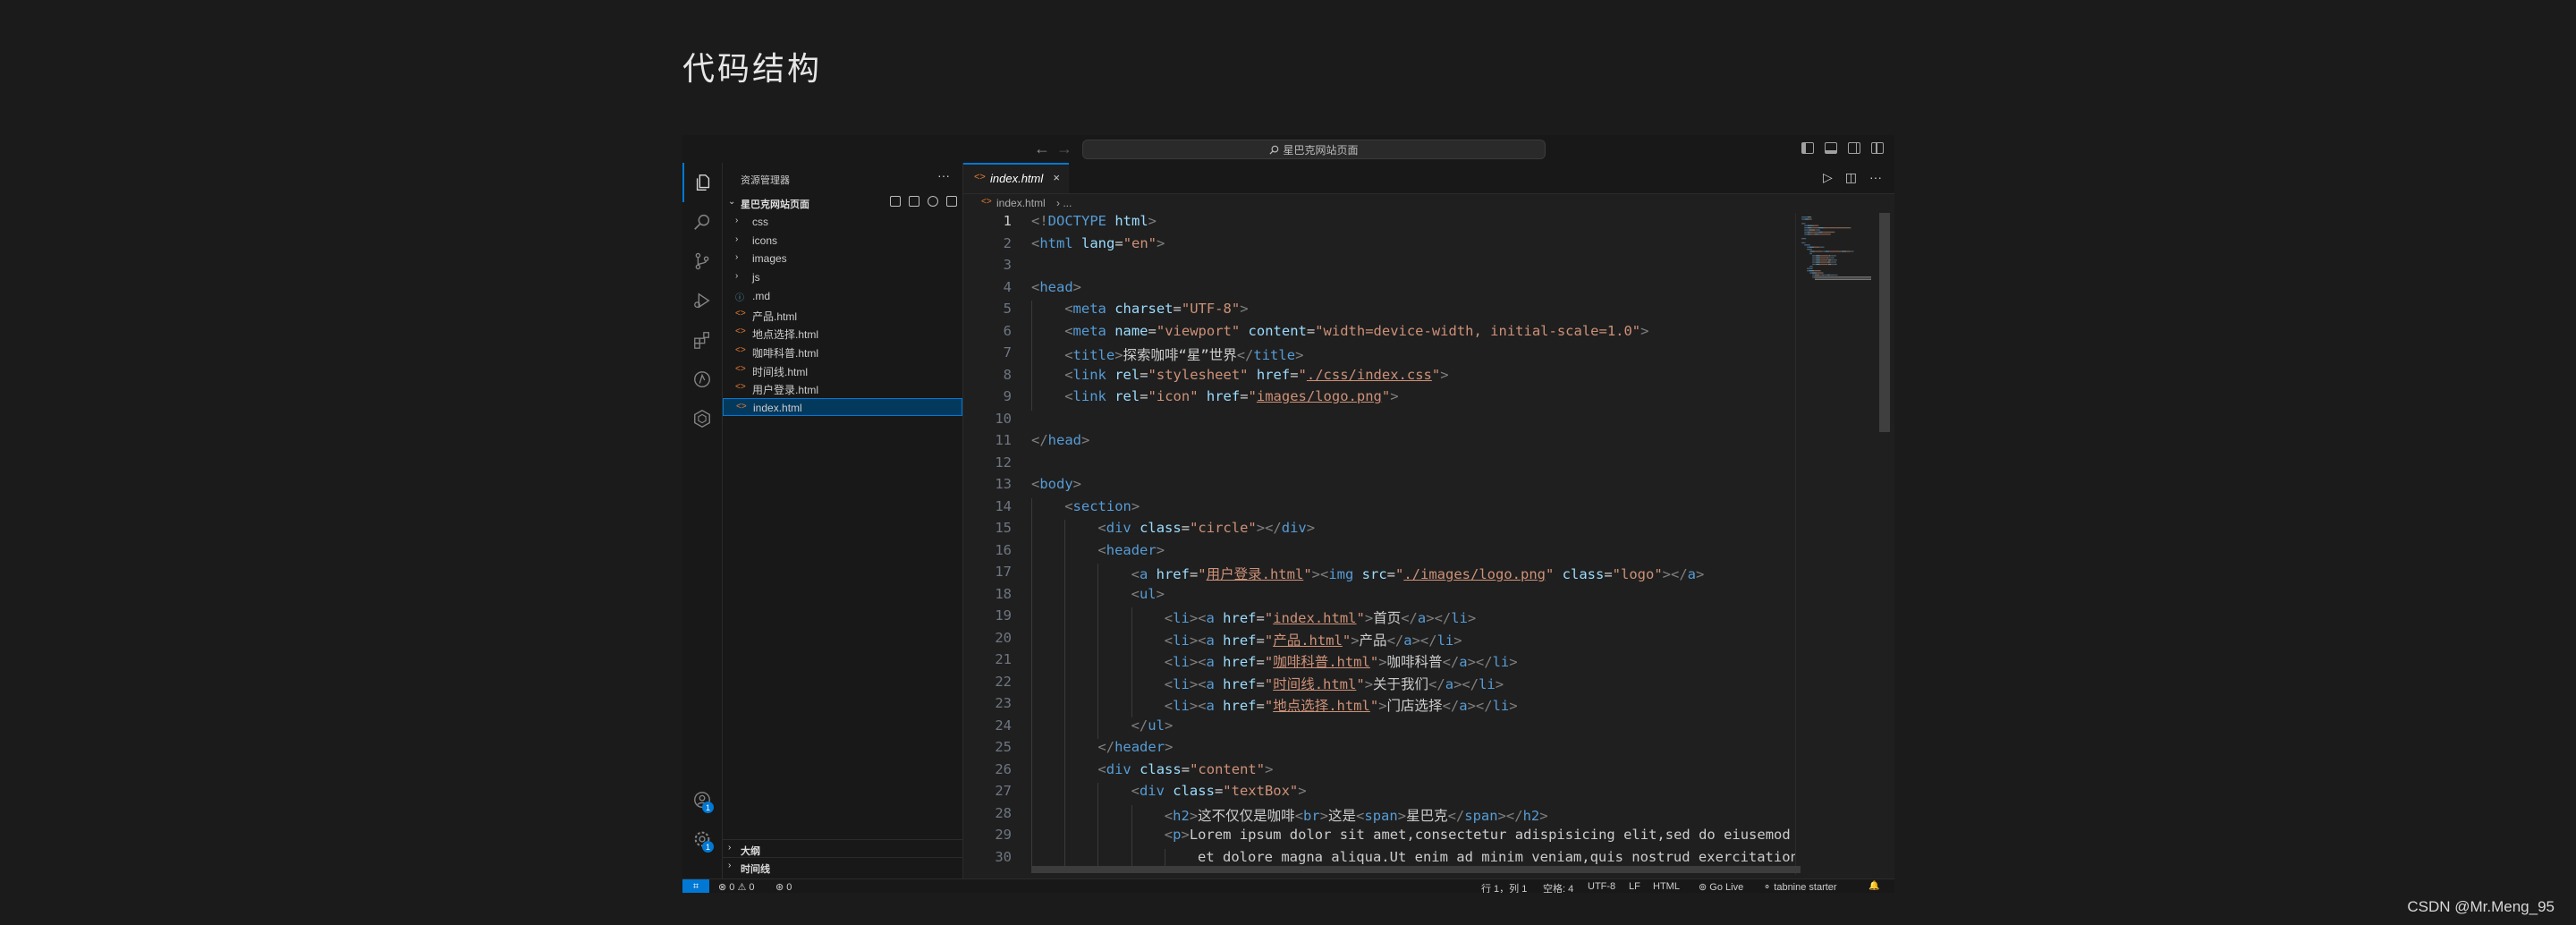  What do you see at coordinates (1844, 544) in the screenshot?
I see `minimap` at bounding box center [1844, 544].